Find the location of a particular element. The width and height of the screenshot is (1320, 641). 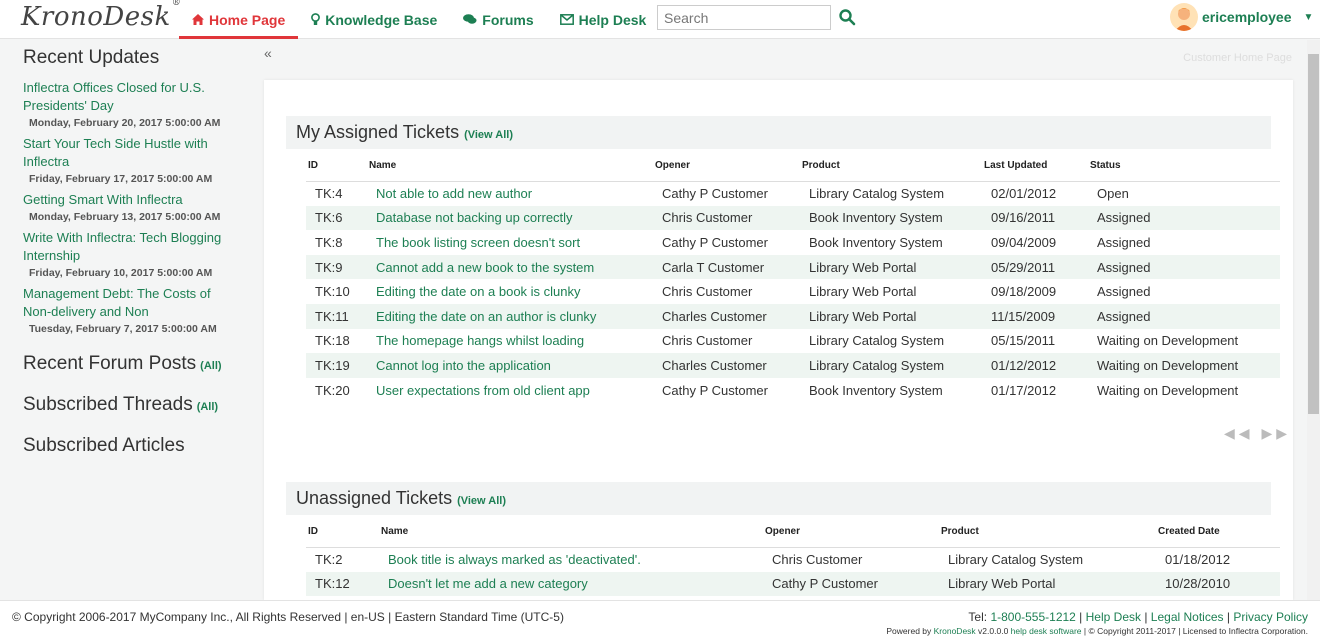

table-cell: Library Catalog System is located at coordinates (1016, 560).